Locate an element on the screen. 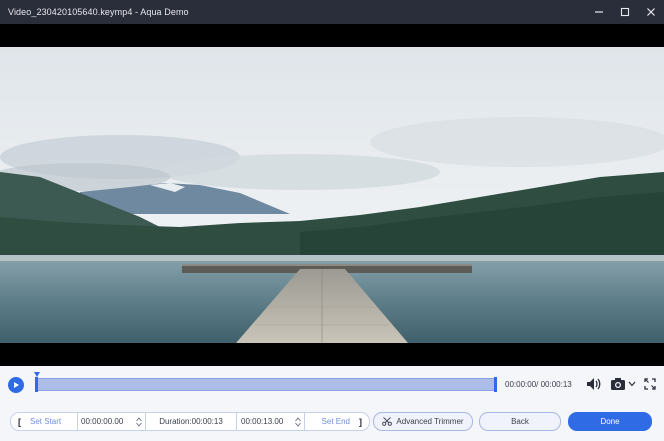  playback-bar: 00:00:00/ 00:00:13 is located at coordinates (332, 385).